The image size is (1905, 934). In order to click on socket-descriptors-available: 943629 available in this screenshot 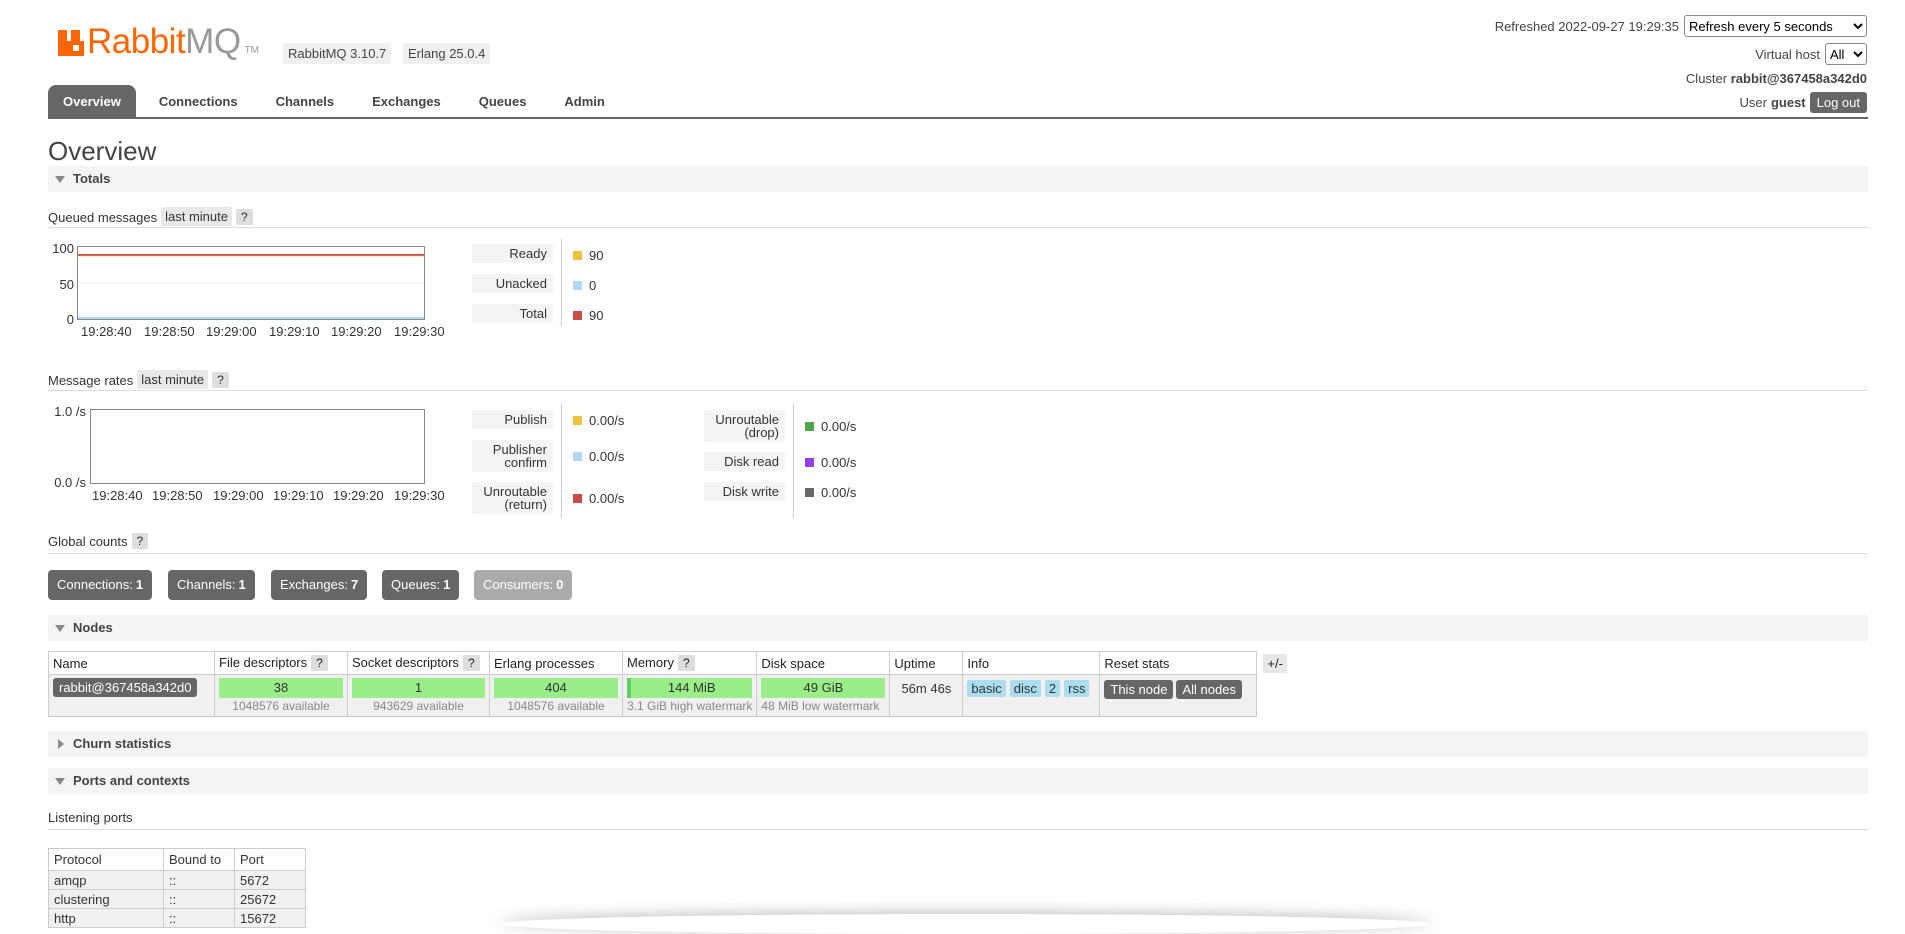, I will do `click(418, 706)`.